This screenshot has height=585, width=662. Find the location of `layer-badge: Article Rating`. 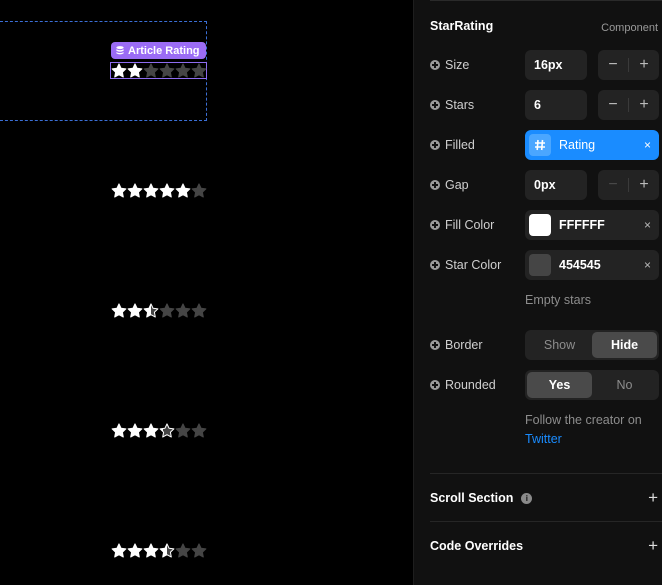

layer-badge: Article Rating is located at coordinates (158, 50).